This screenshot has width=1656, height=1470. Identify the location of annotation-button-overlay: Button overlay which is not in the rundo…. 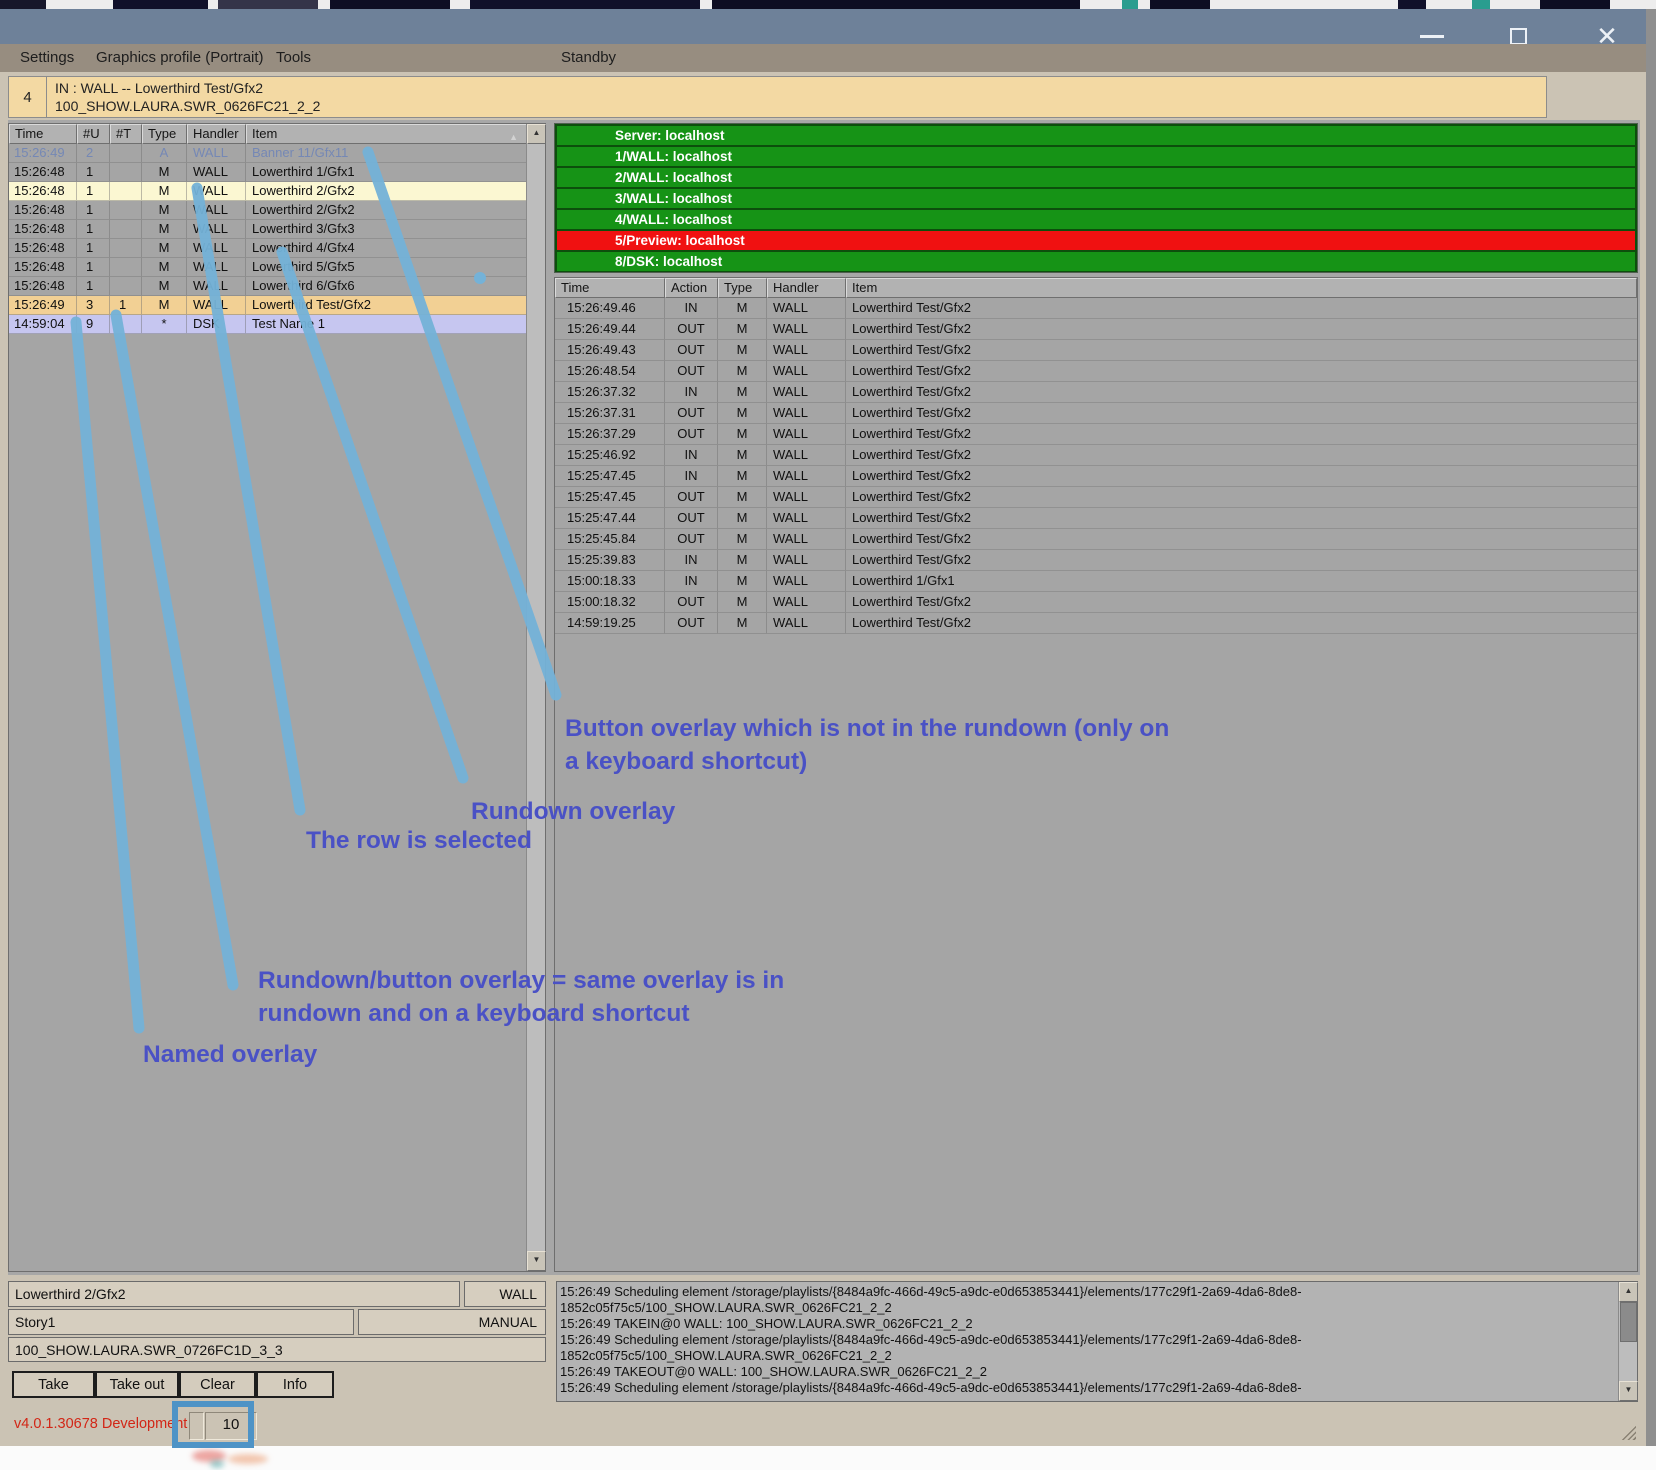
(867, 745).